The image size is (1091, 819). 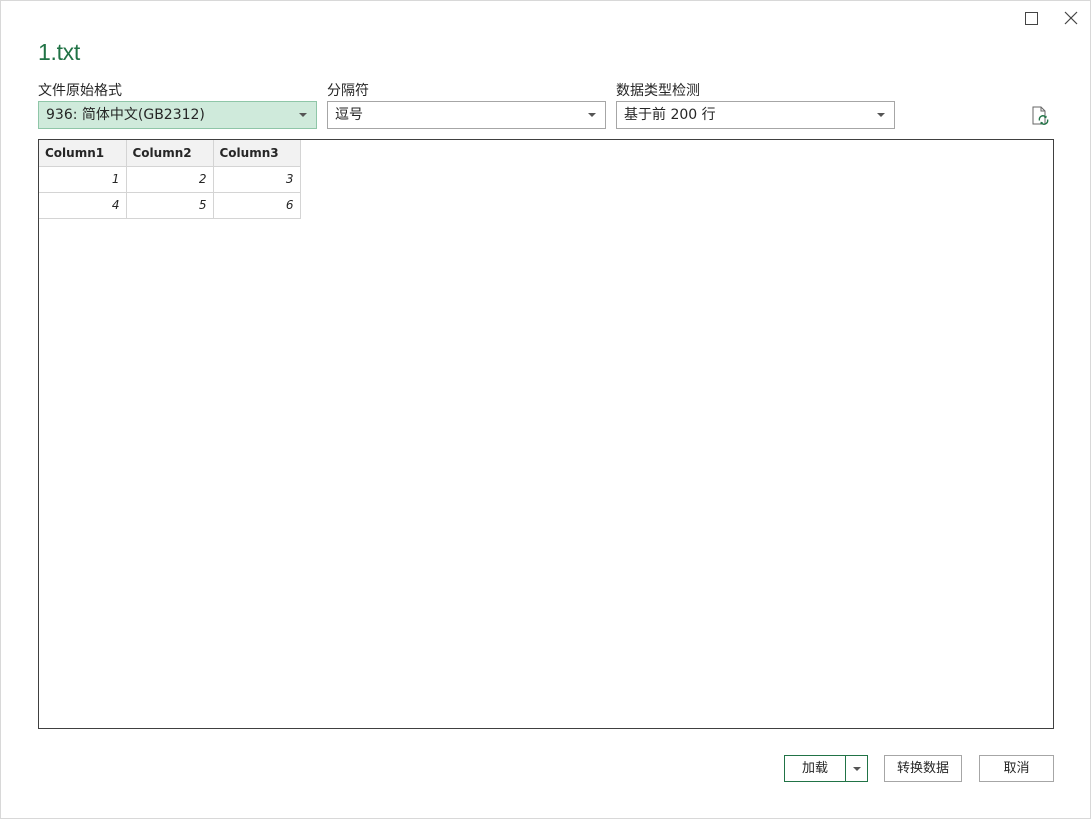 I want to click on dialog-title: 1.txt, so click(x=59, y=52).